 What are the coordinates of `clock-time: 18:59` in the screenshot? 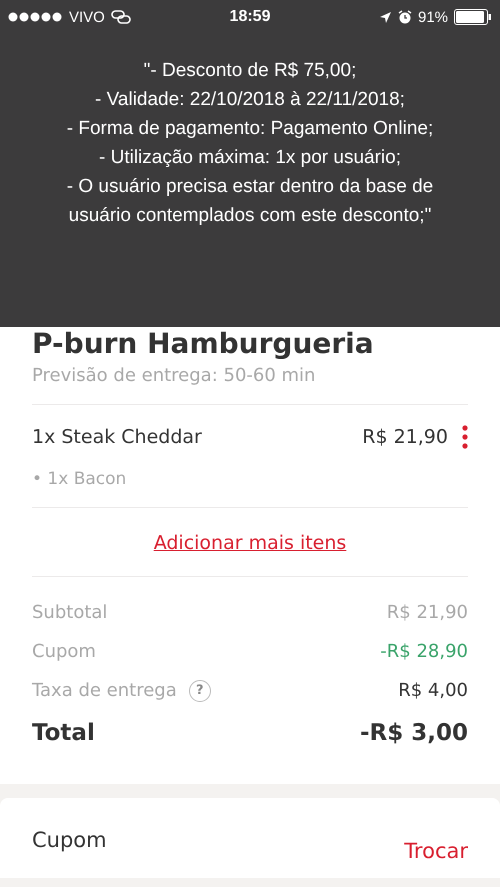 It's located at (250, 17).